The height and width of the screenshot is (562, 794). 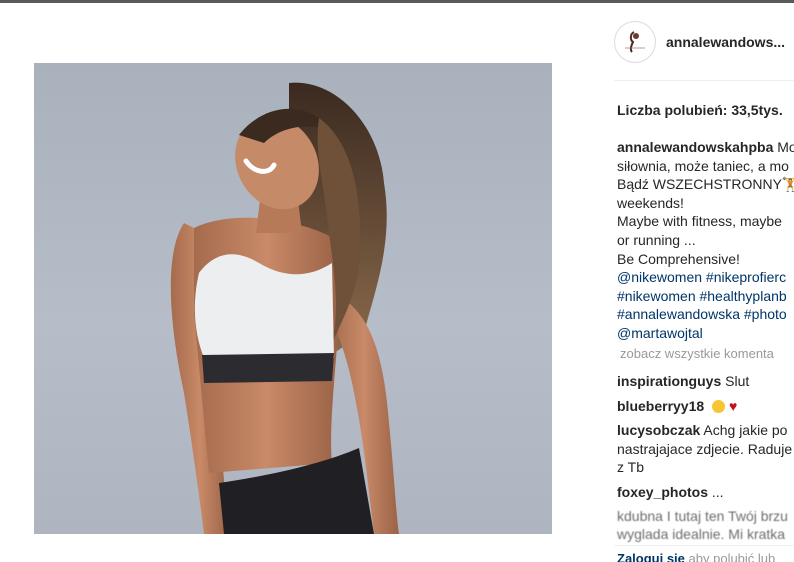 What do you see at coordinates (630, 467) in the screenshot?
I see `comment-text-continued: z Tb` at bounding box center [630, 467].